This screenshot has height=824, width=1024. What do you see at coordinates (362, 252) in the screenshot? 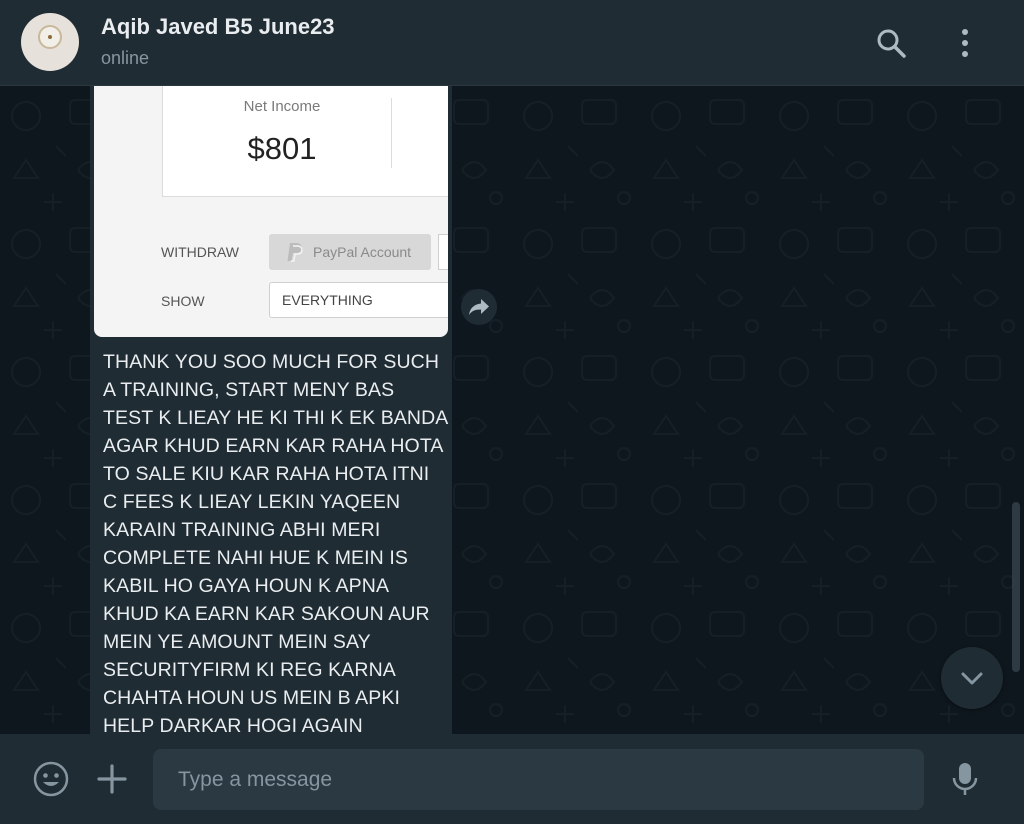
I see `paypal-button-label: PayPal Account` at bounding box center [362, 252].